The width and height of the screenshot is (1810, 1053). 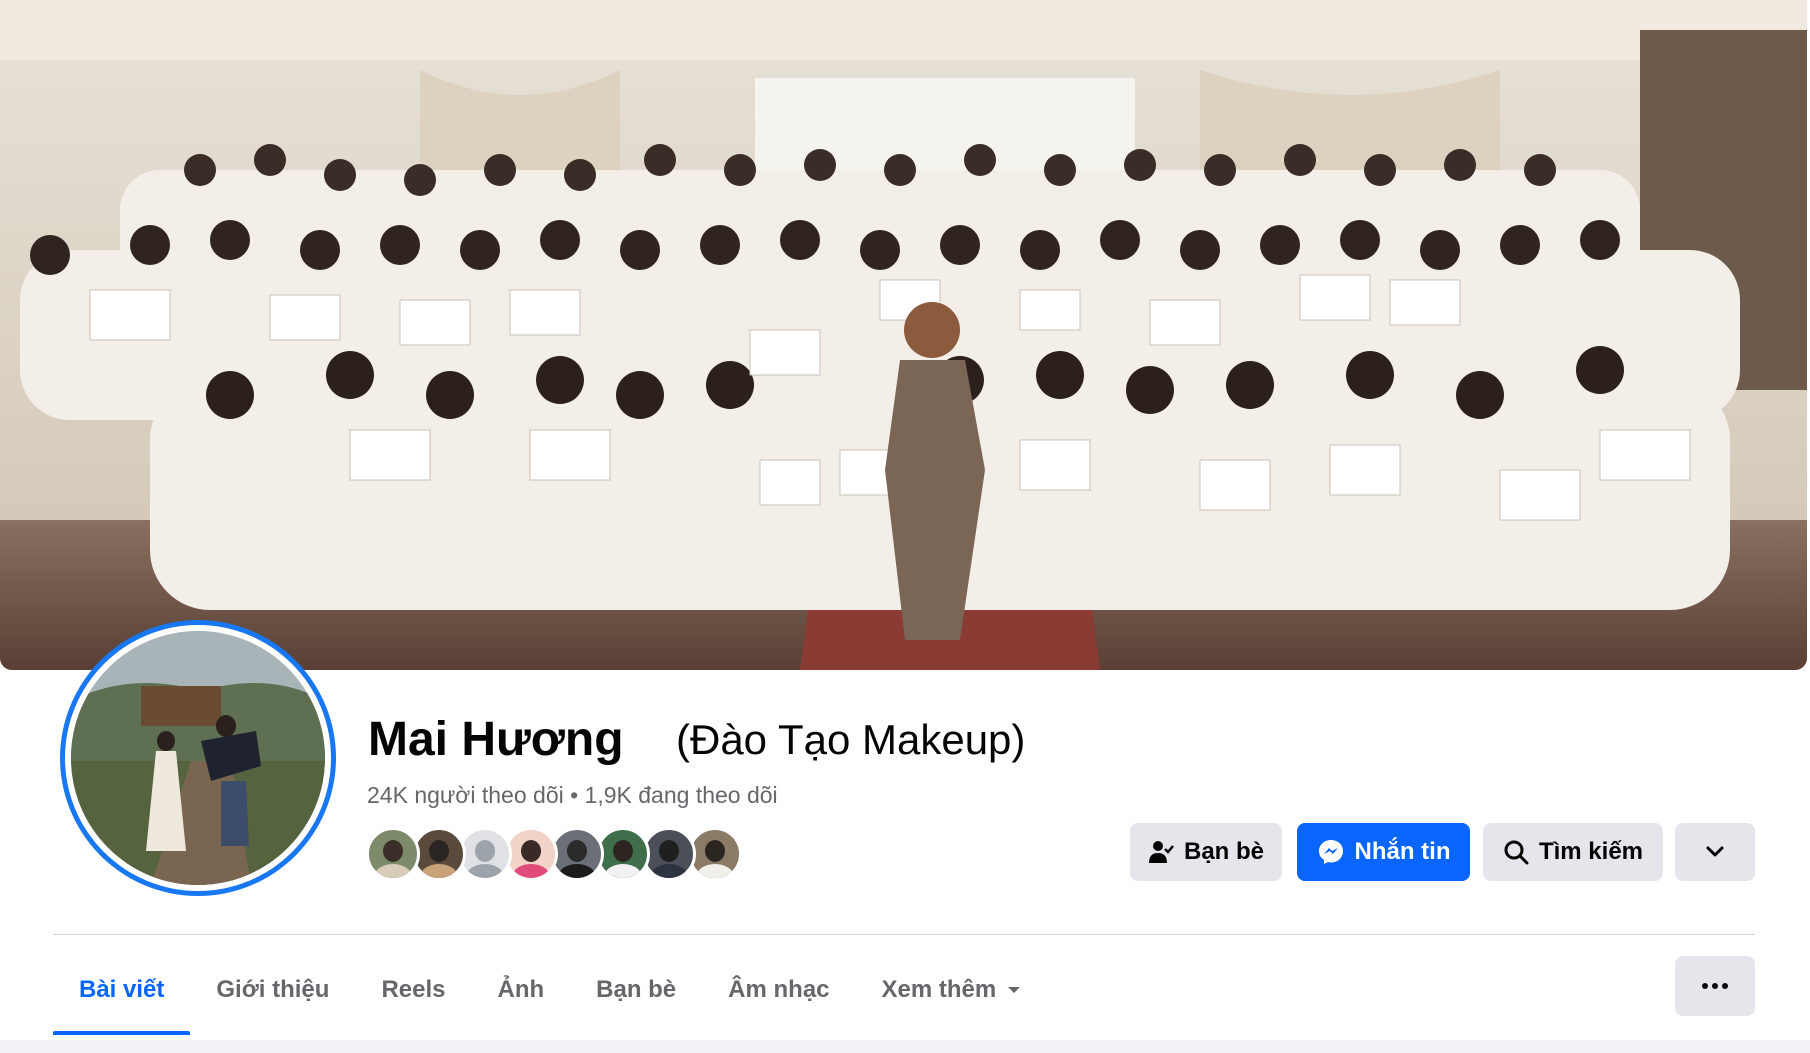 I want to click on mutual-friends-avatars, so click(x=554, y=854).